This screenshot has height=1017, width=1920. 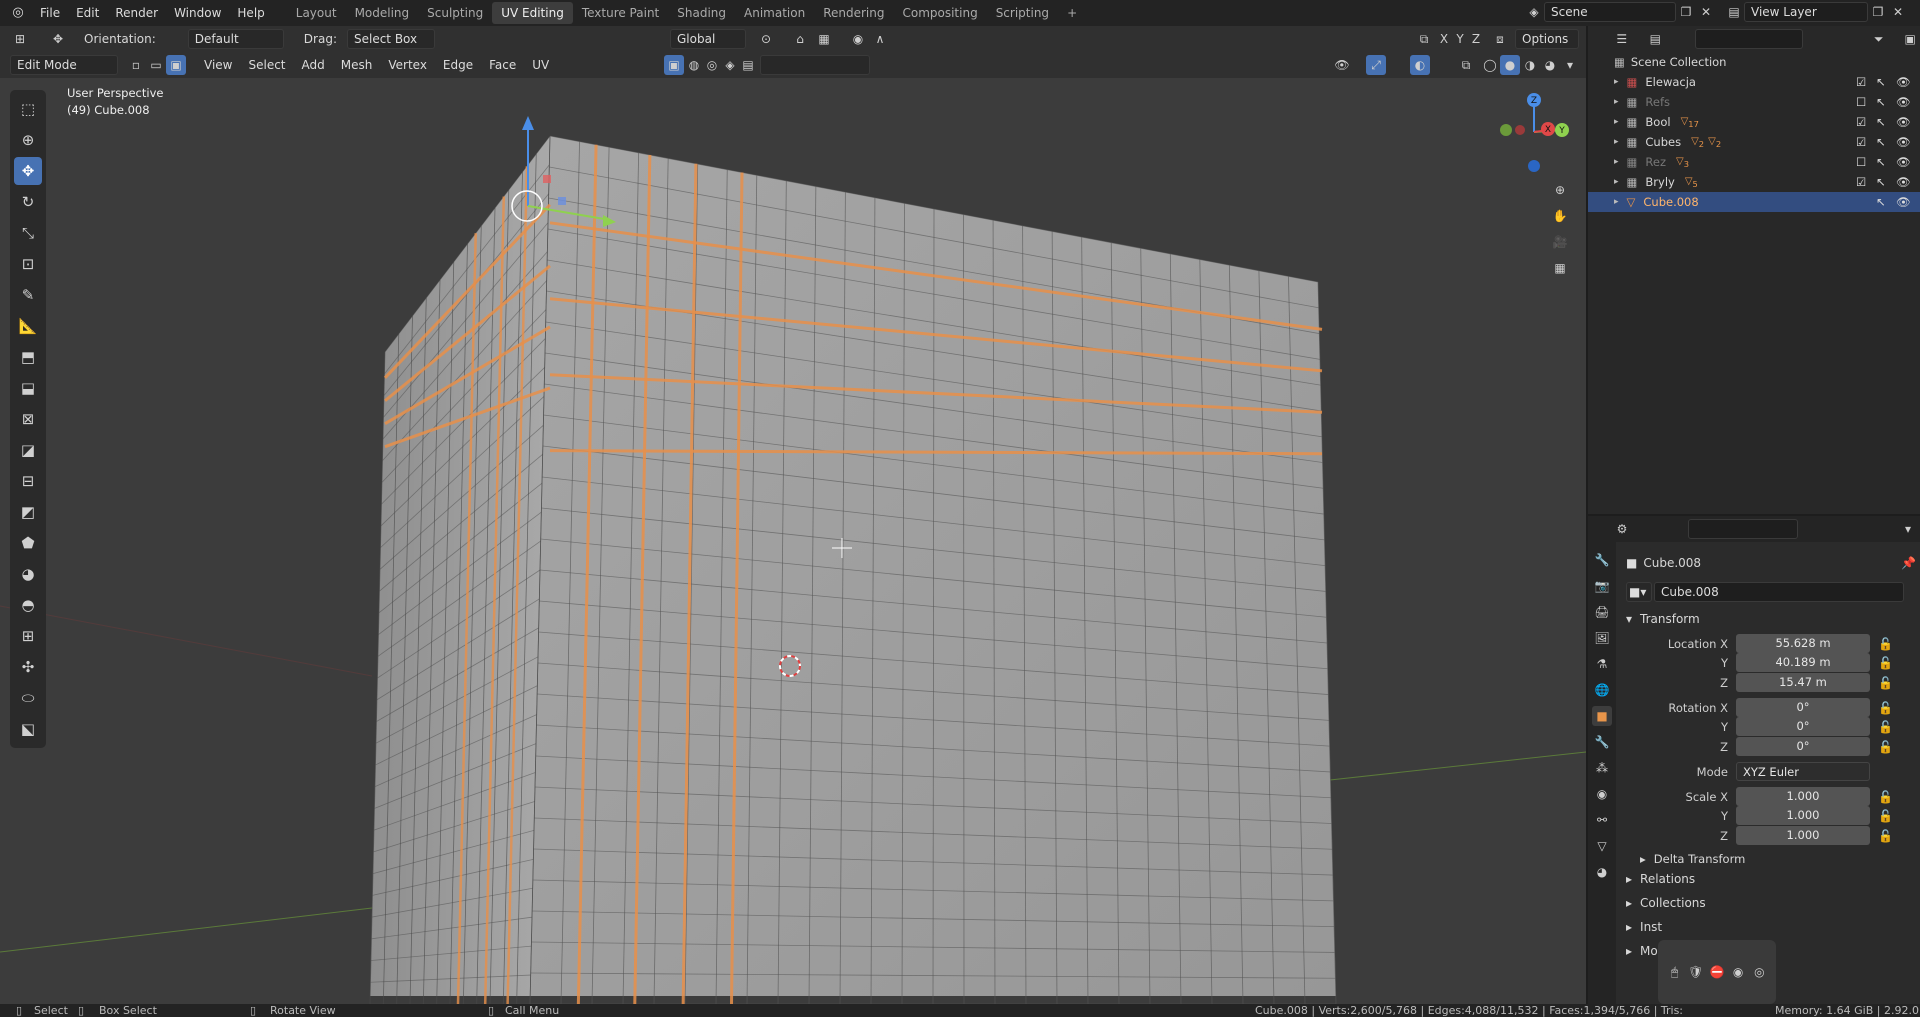 What do you see at coordinates (1534, 166) in the screenshot?
I see `gizmo-neg-z-ball` at bounding box center [1534, 166].